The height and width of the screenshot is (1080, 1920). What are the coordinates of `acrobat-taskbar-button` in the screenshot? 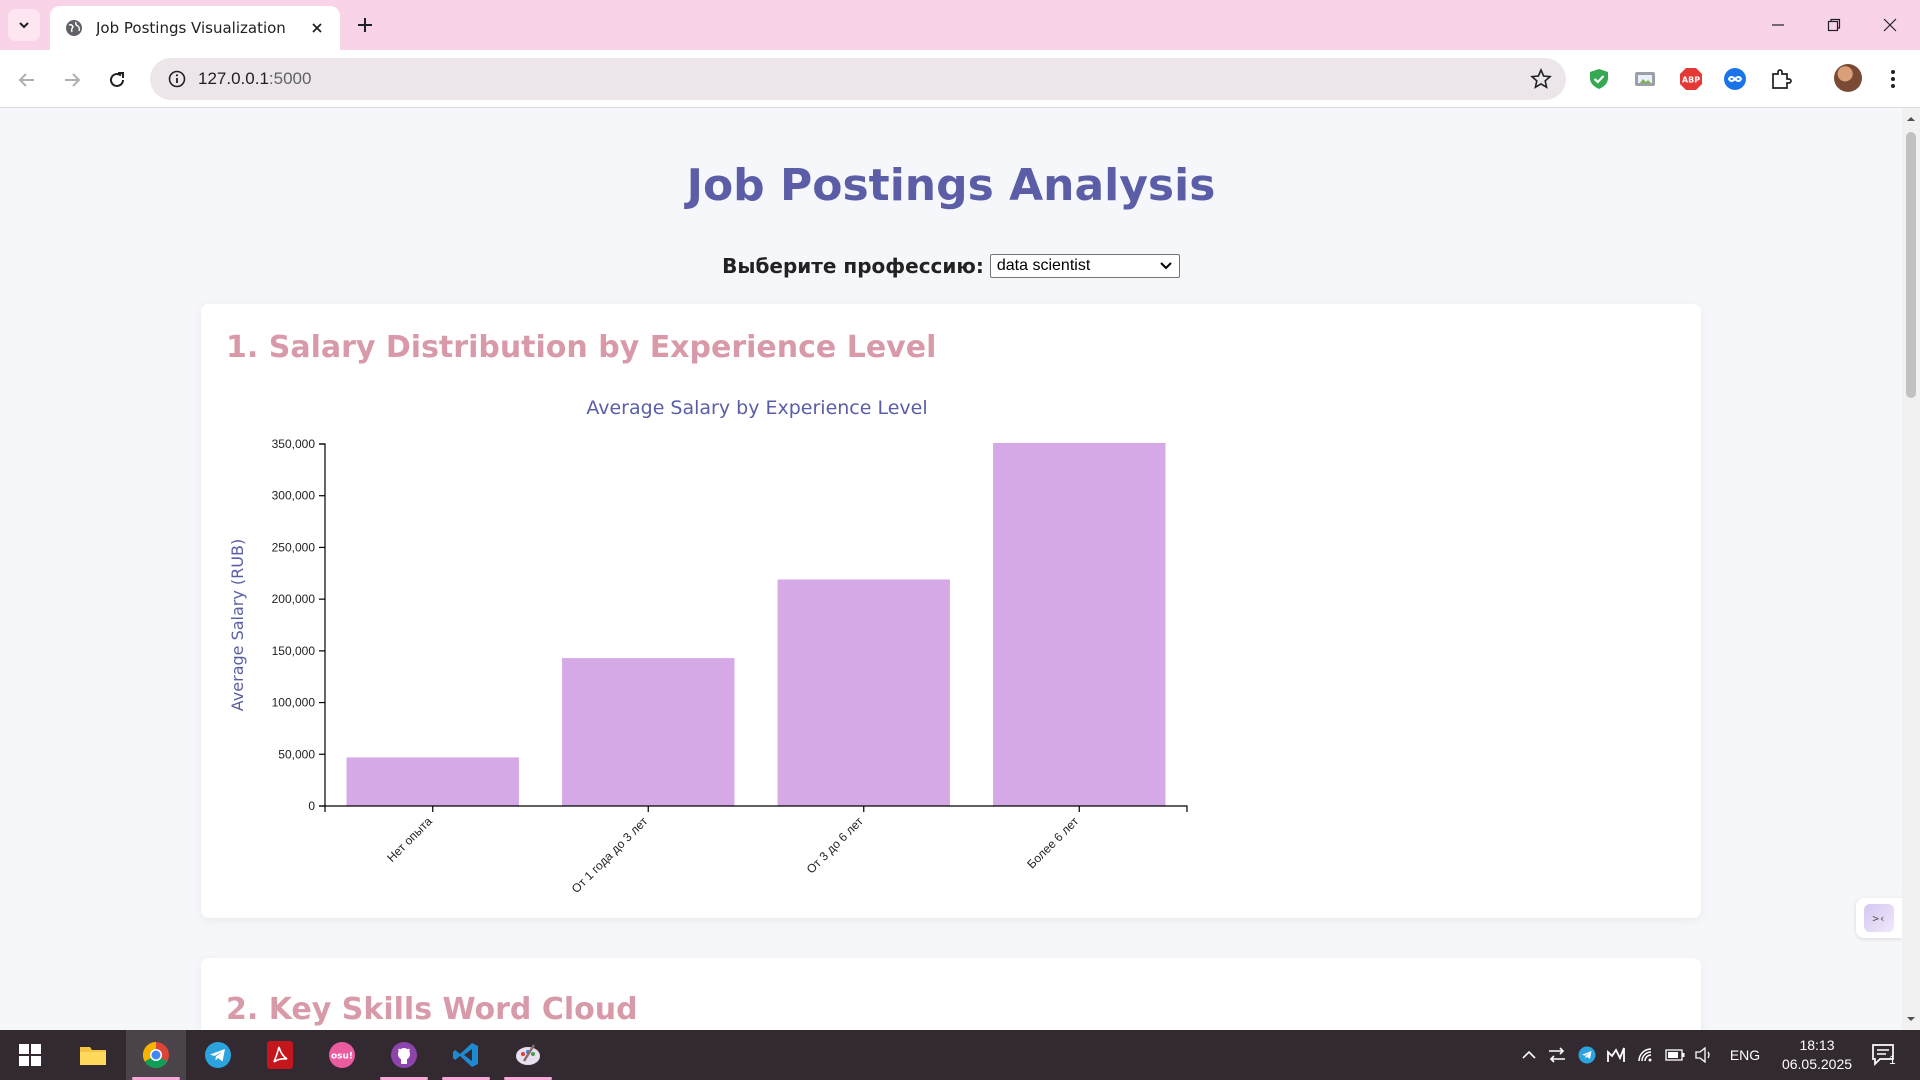 It's located at (280, 1055).